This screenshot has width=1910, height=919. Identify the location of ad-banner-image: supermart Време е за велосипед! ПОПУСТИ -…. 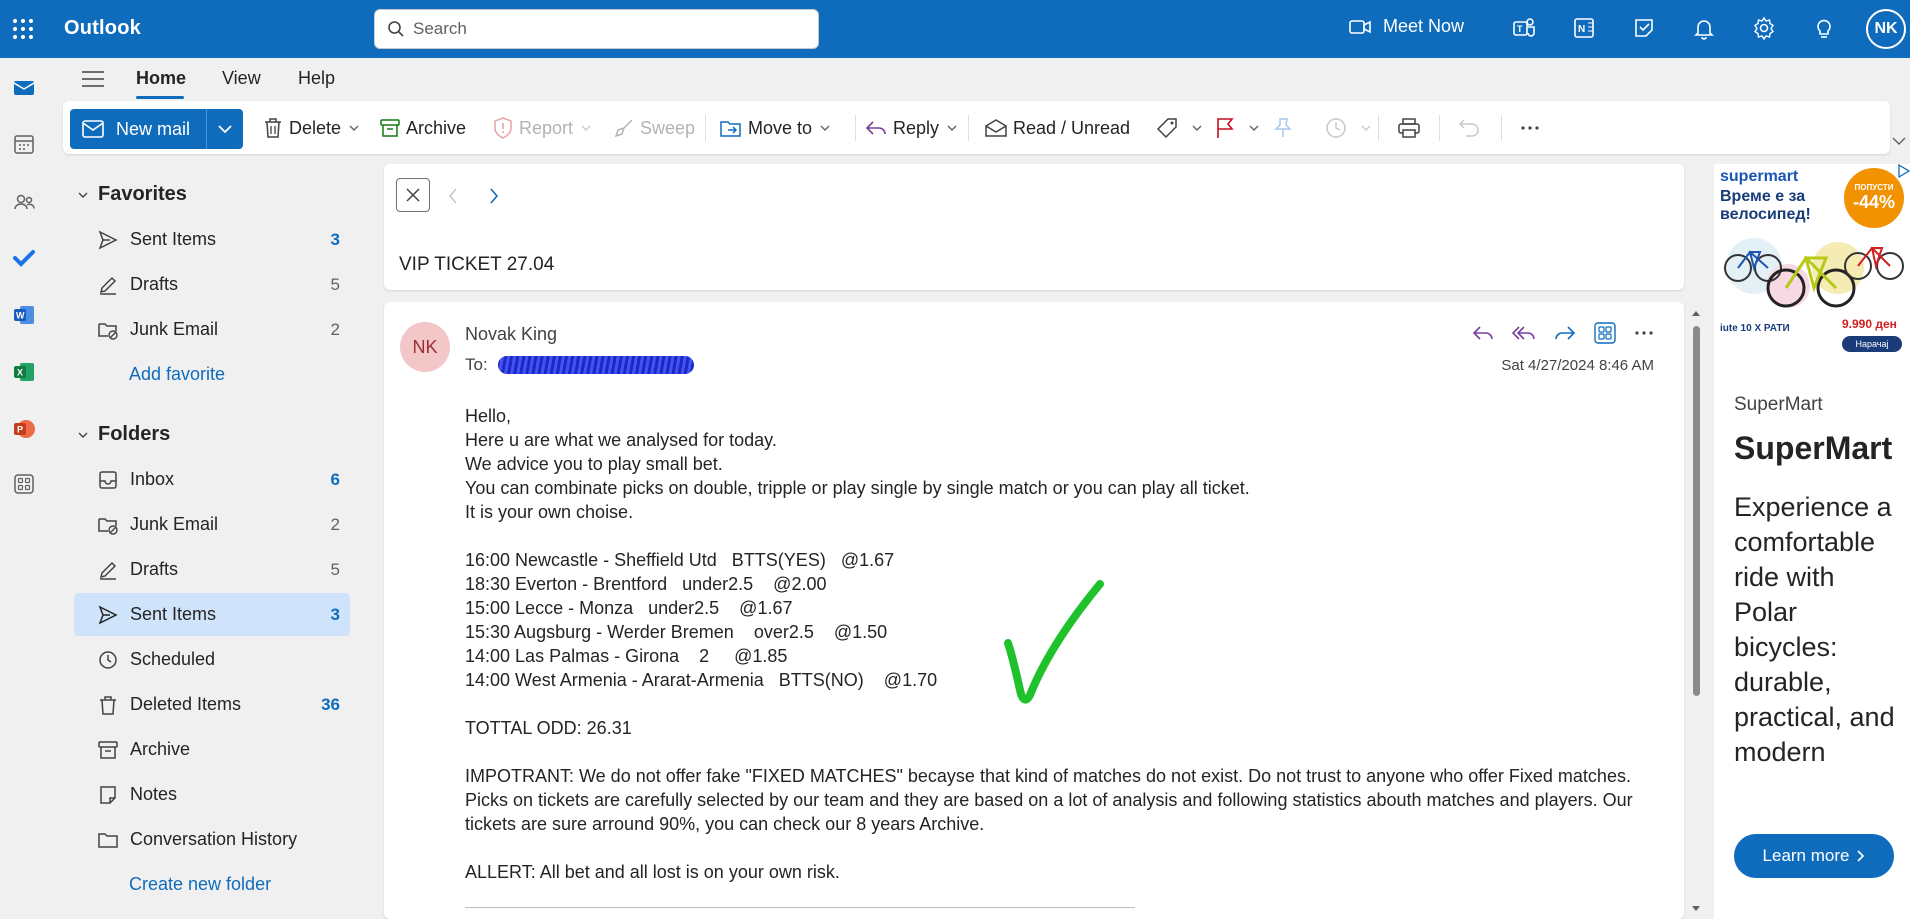
(1812, 261).